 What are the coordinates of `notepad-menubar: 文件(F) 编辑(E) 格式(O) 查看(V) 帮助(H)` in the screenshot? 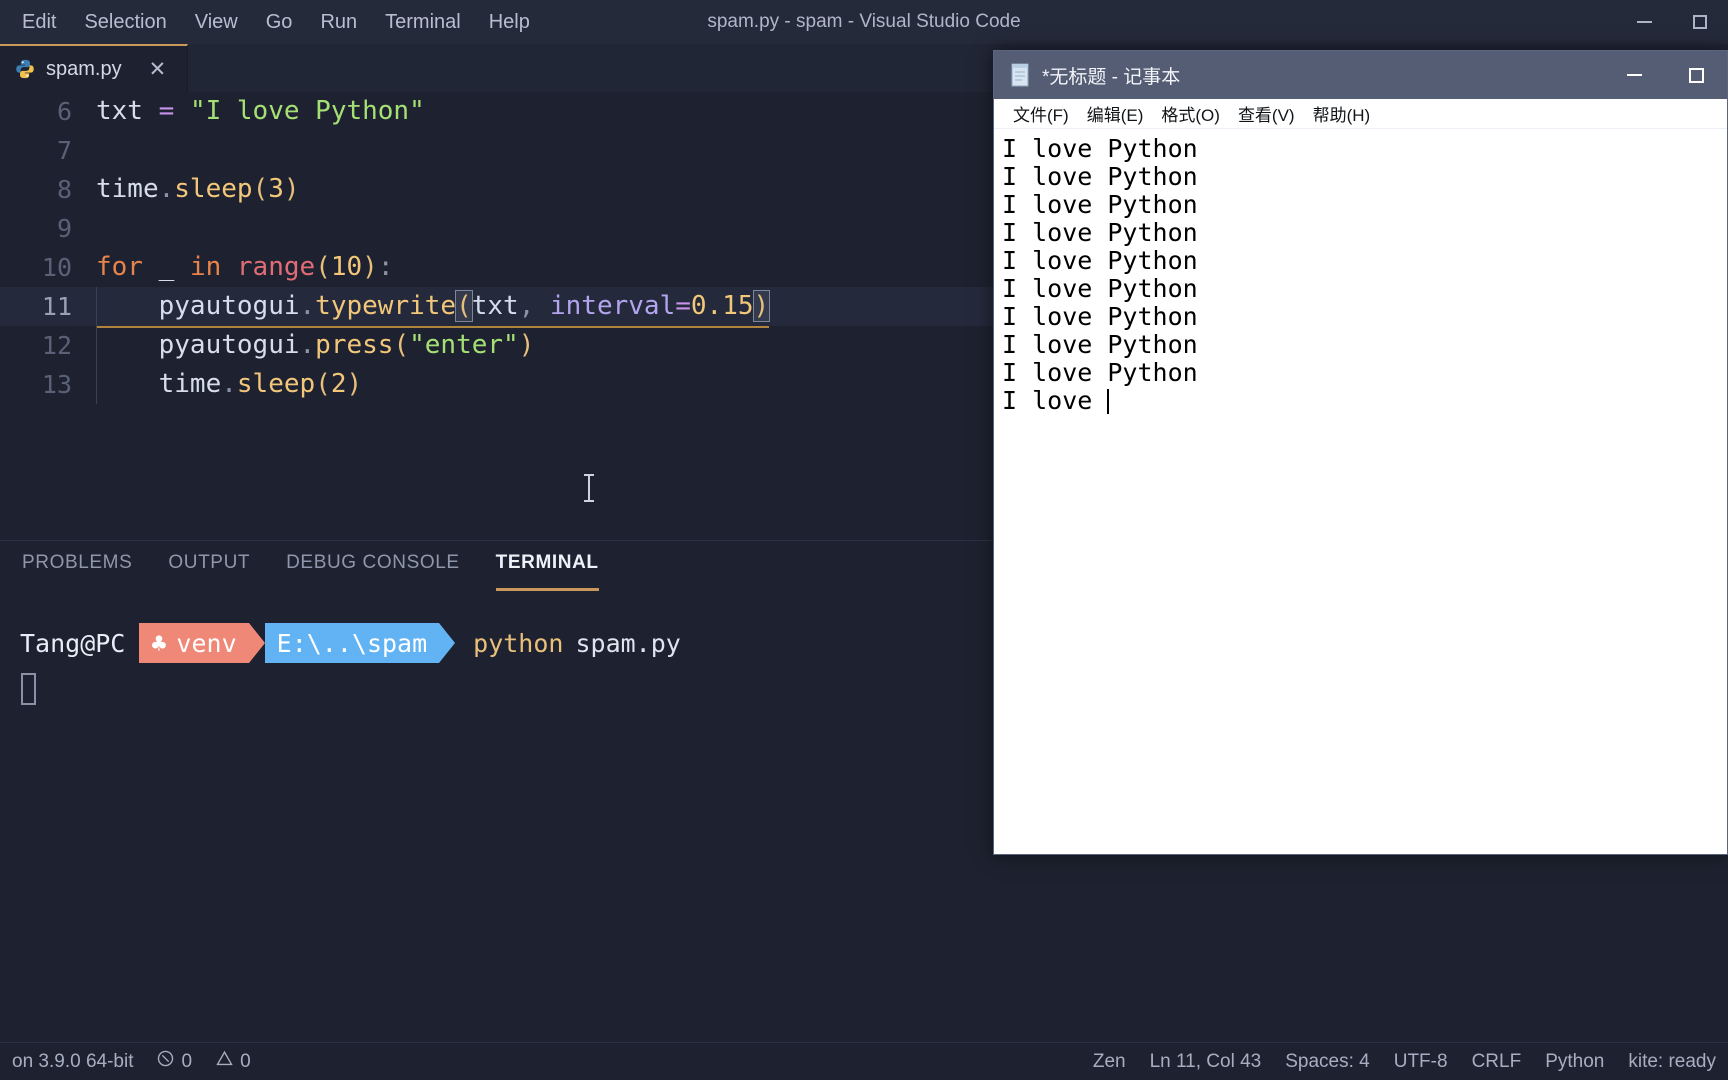 It's located at (1360, 114).